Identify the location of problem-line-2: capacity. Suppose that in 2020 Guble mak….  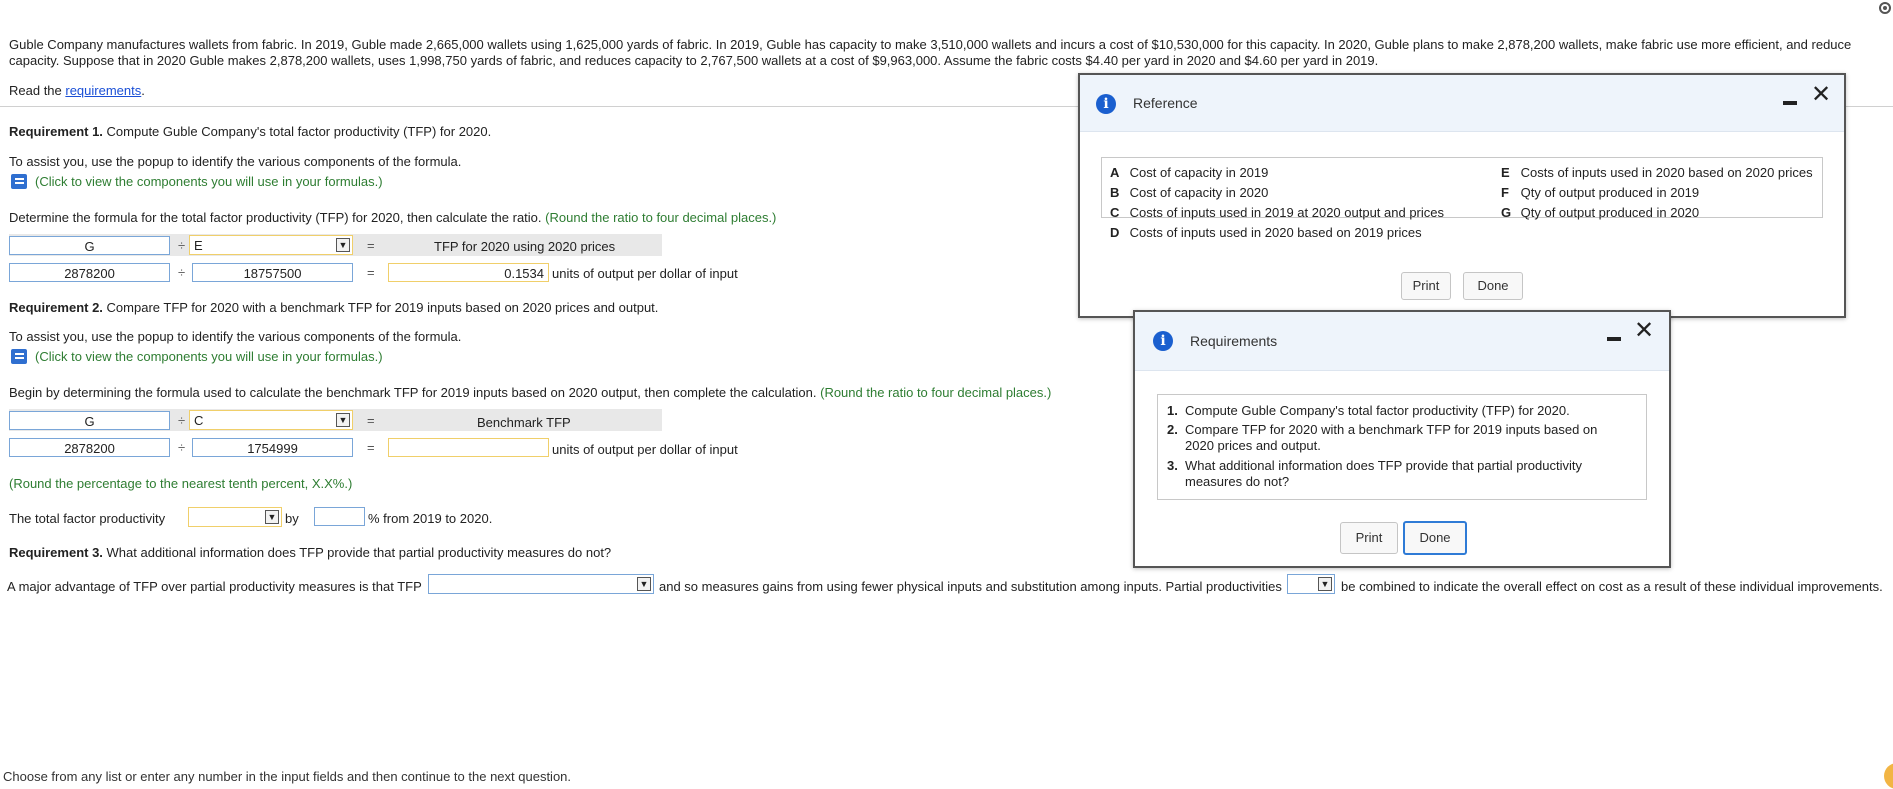
(694, 60).